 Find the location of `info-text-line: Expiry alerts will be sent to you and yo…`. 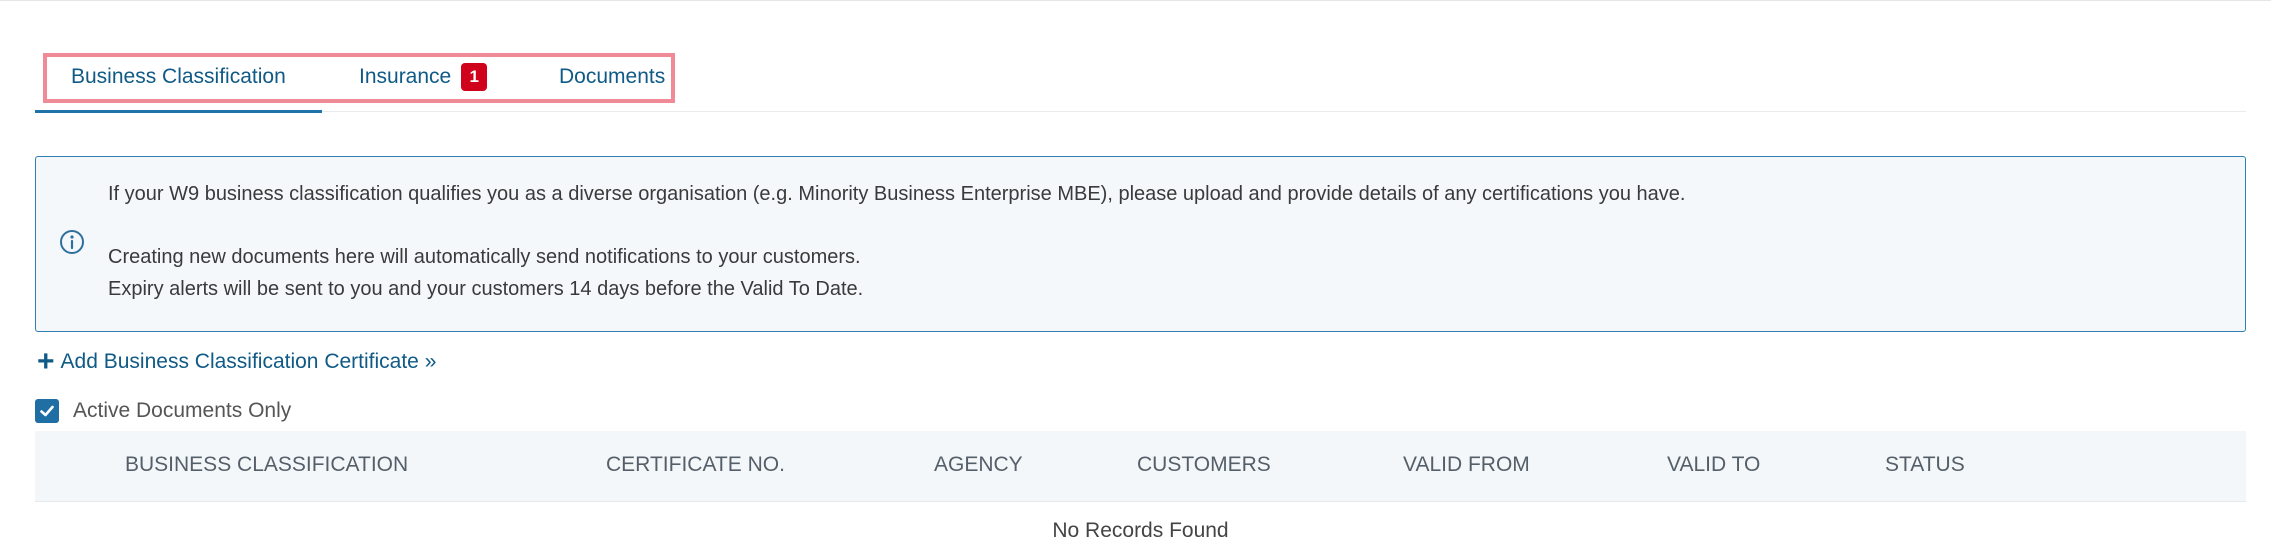

info-text-line: Expiry alerts will be sent to you and yo… is located at coordinates (486, 289).